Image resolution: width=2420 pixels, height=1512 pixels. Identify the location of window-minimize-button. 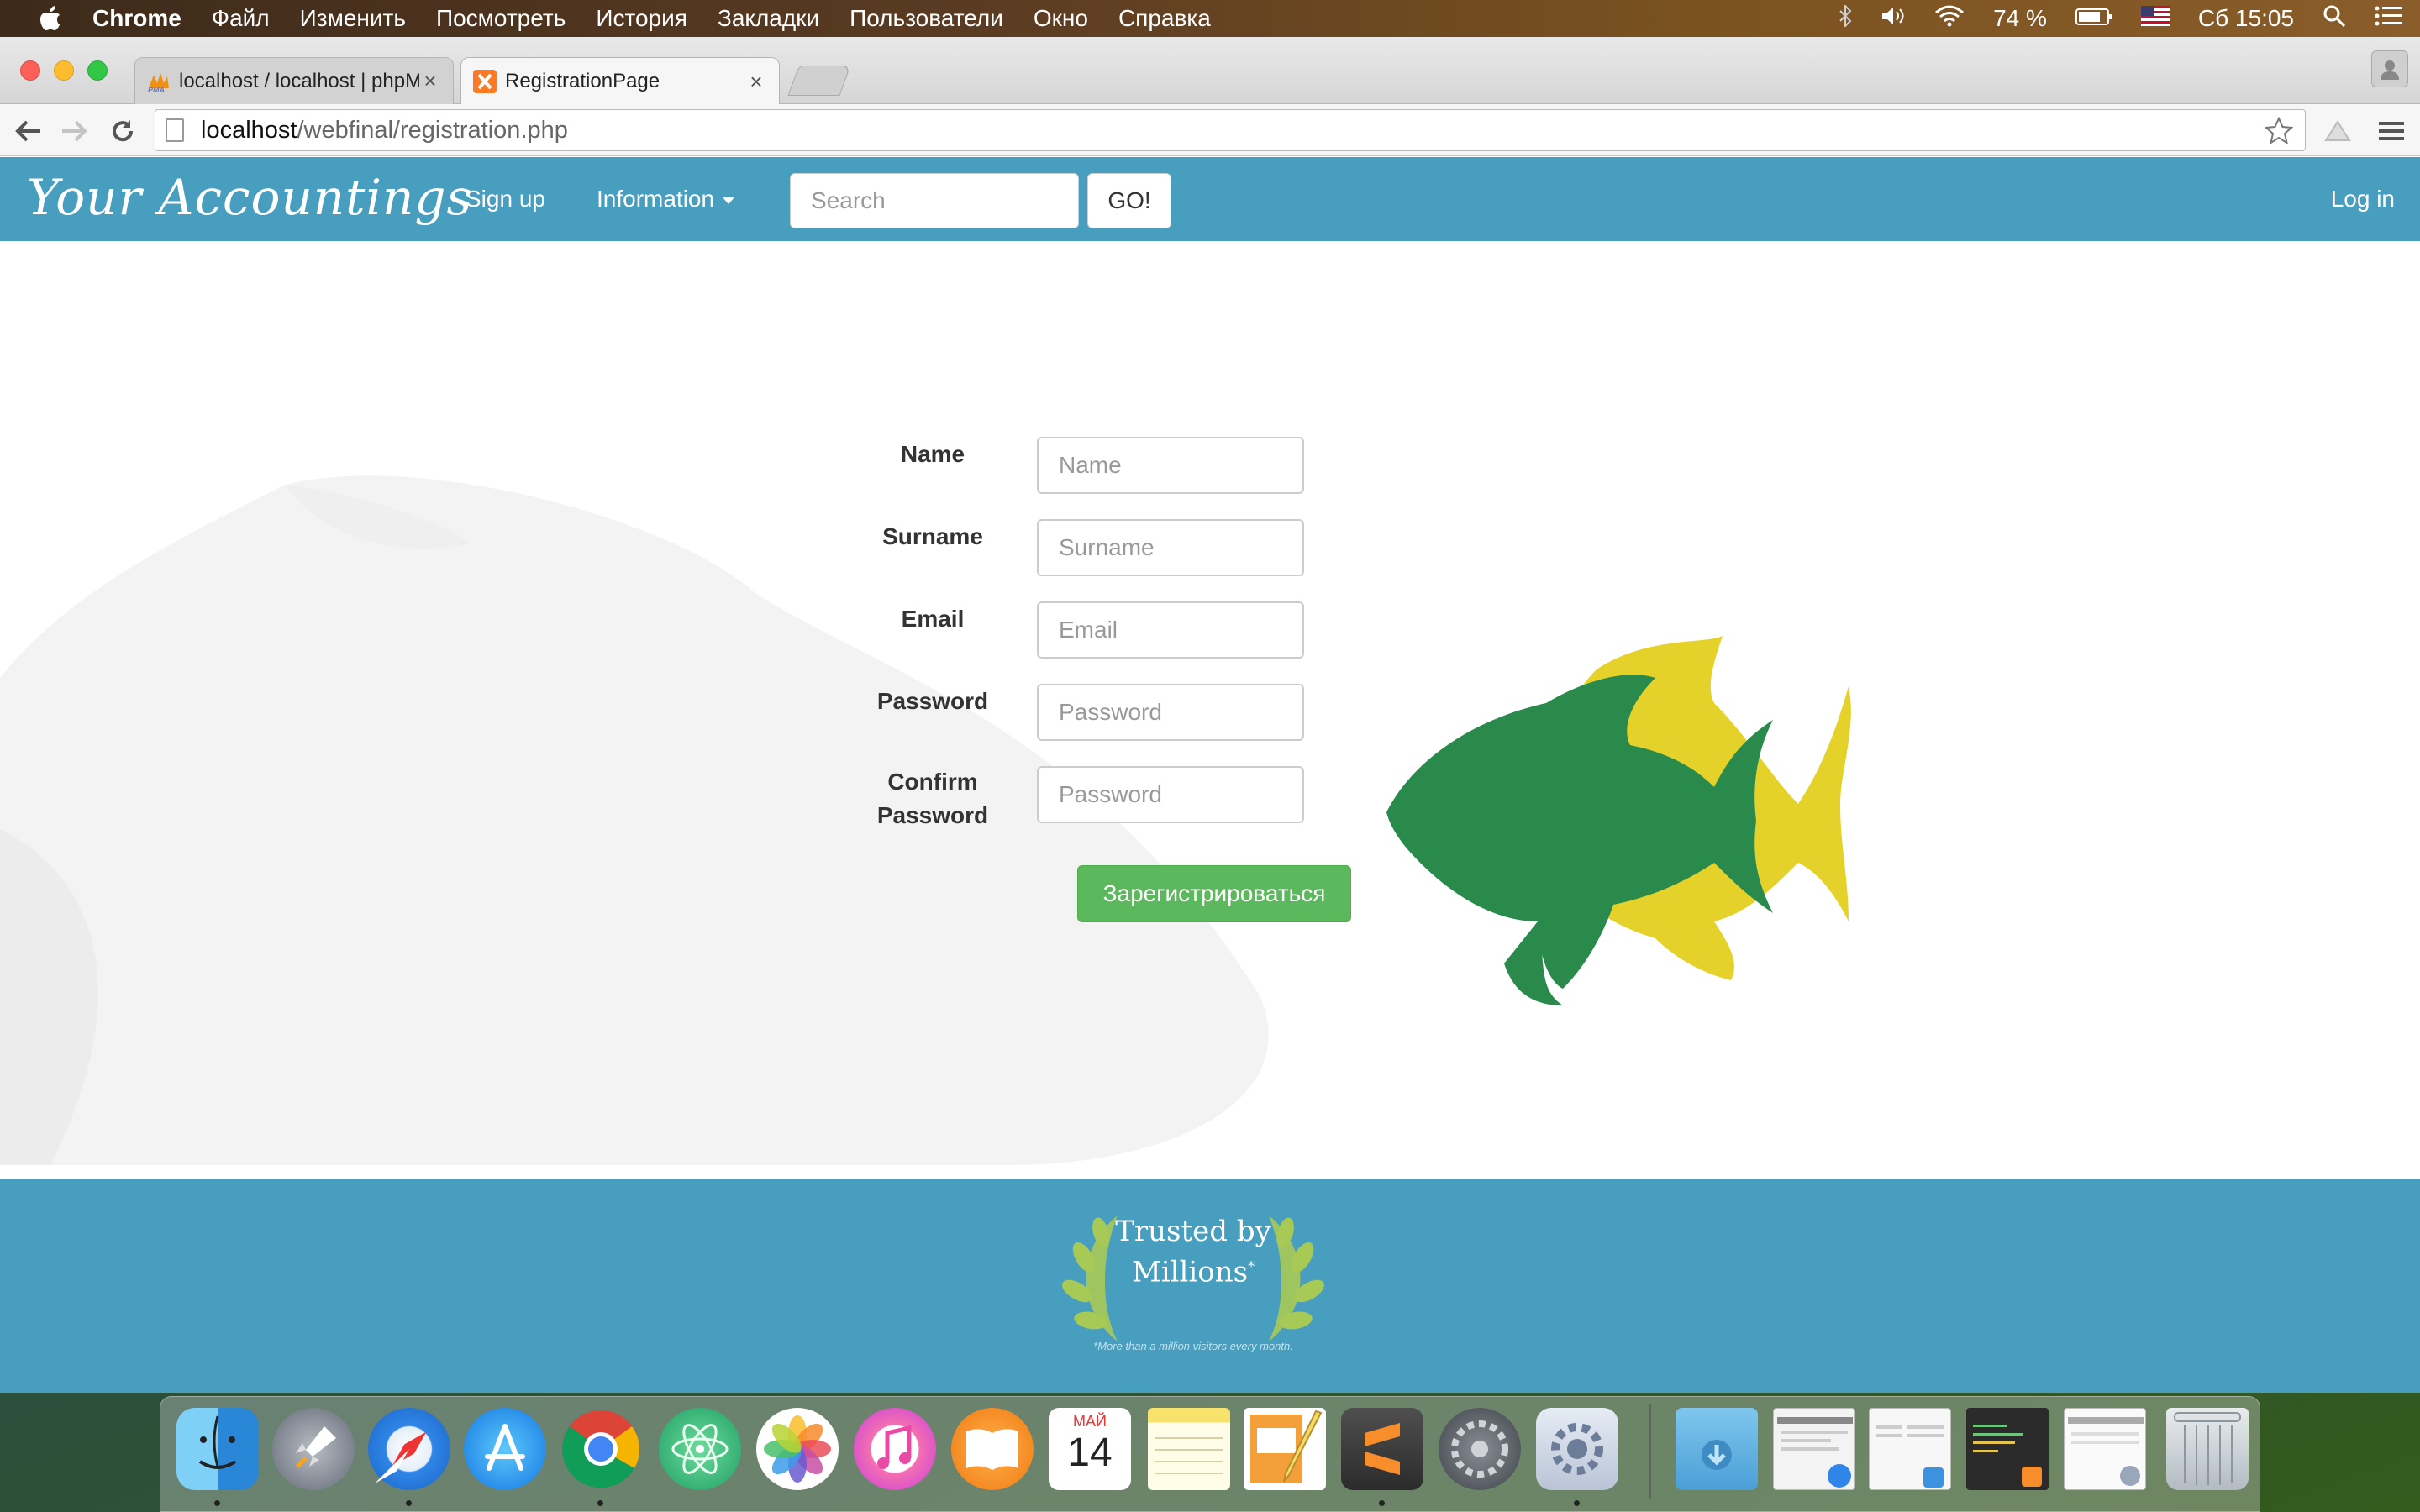
(64, 70).